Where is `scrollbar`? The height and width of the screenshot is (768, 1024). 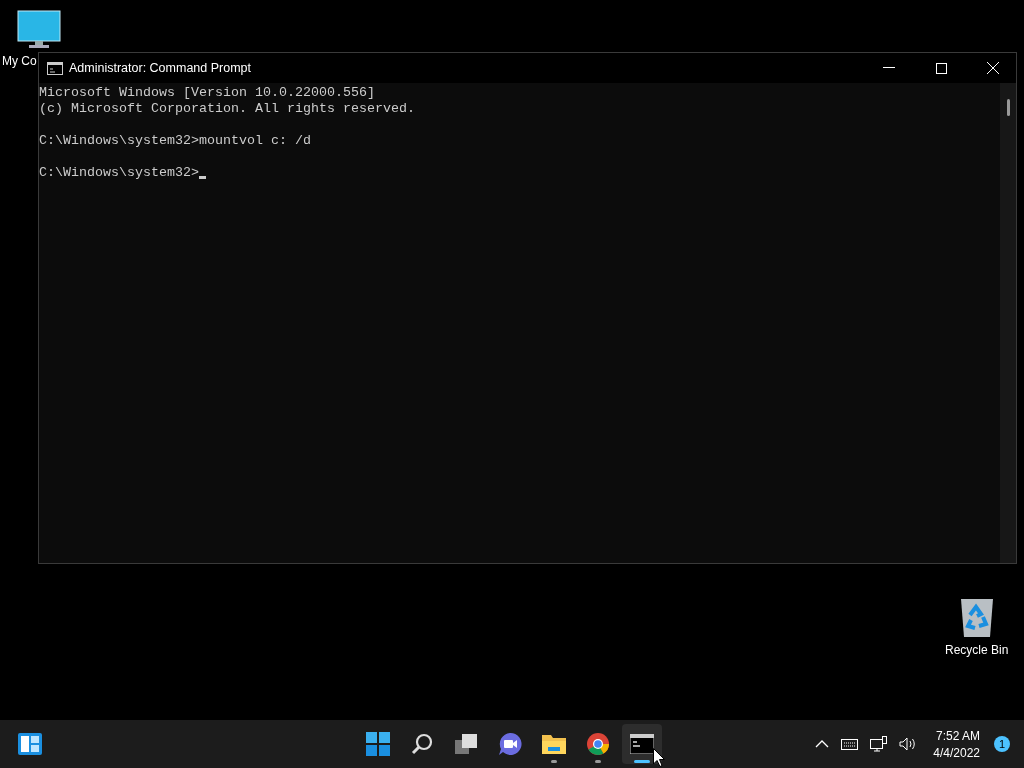
scrollbar is located at coordinates (1008, 323).